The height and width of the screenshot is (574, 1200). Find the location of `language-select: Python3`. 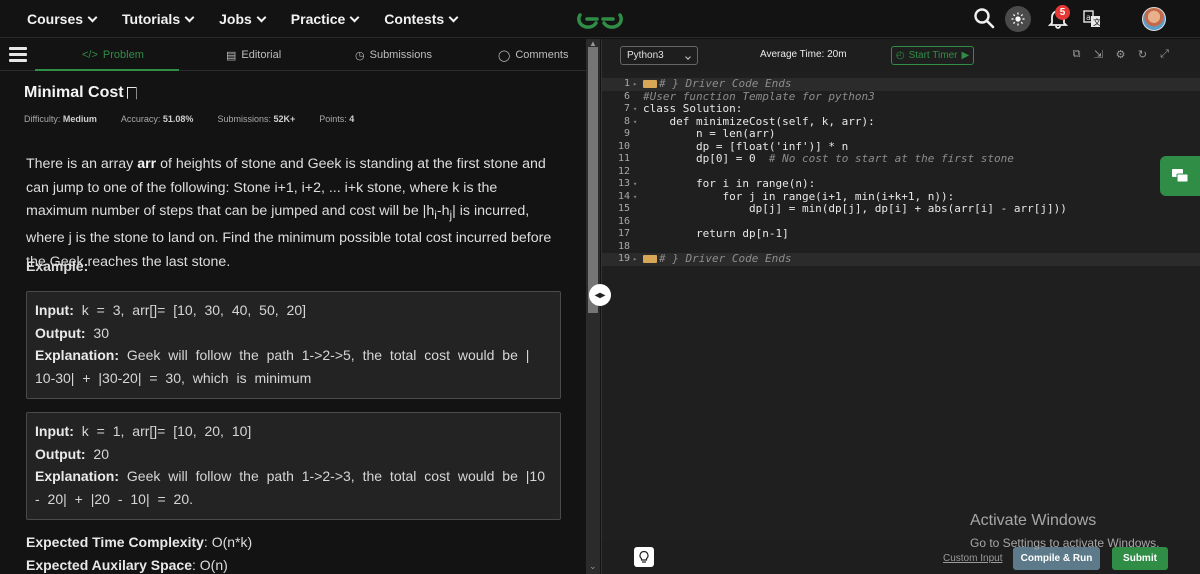

language-select: Python3 is located at coordinates (659, 55).